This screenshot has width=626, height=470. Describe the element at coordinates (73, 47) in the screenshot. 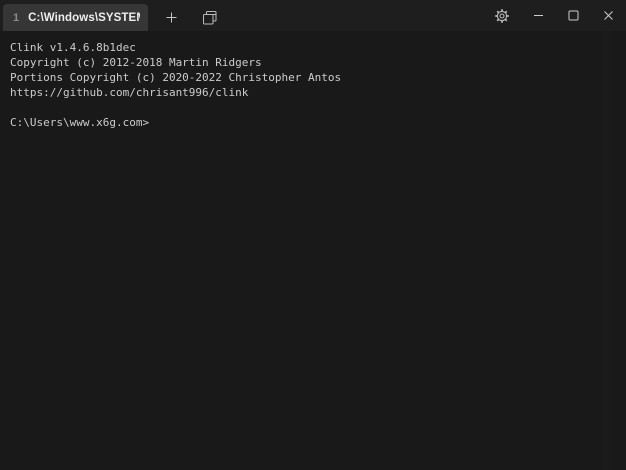

I see `clink-version-line: Clink v1.4.6.8b1dec` at that location.